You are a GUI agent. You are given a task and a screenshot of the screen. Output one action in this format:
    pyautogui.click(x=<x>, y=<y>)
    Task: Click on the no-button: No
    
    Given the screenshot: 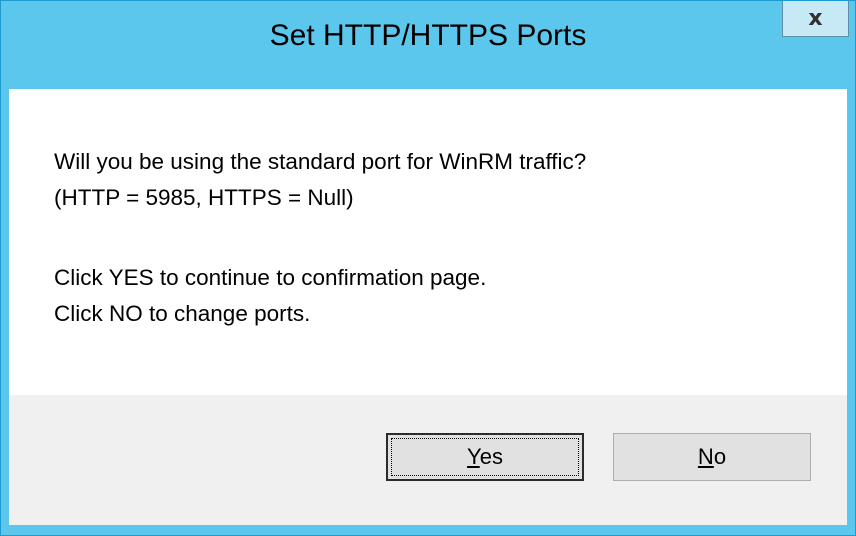 What is the action you would take?
    pyautogui.click(x=712, y=457)
    